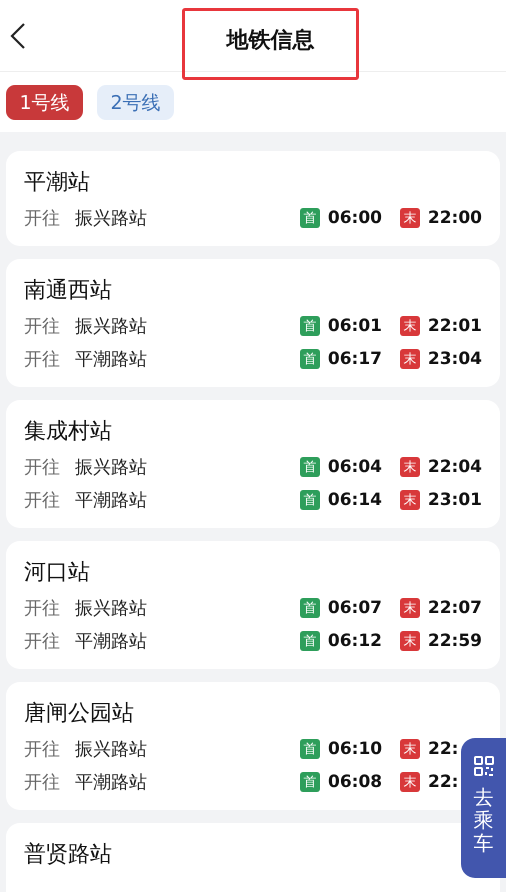 This screenshot has width=506, height=892. I want to click on last-train-time: 23:04, so click(455, 358).